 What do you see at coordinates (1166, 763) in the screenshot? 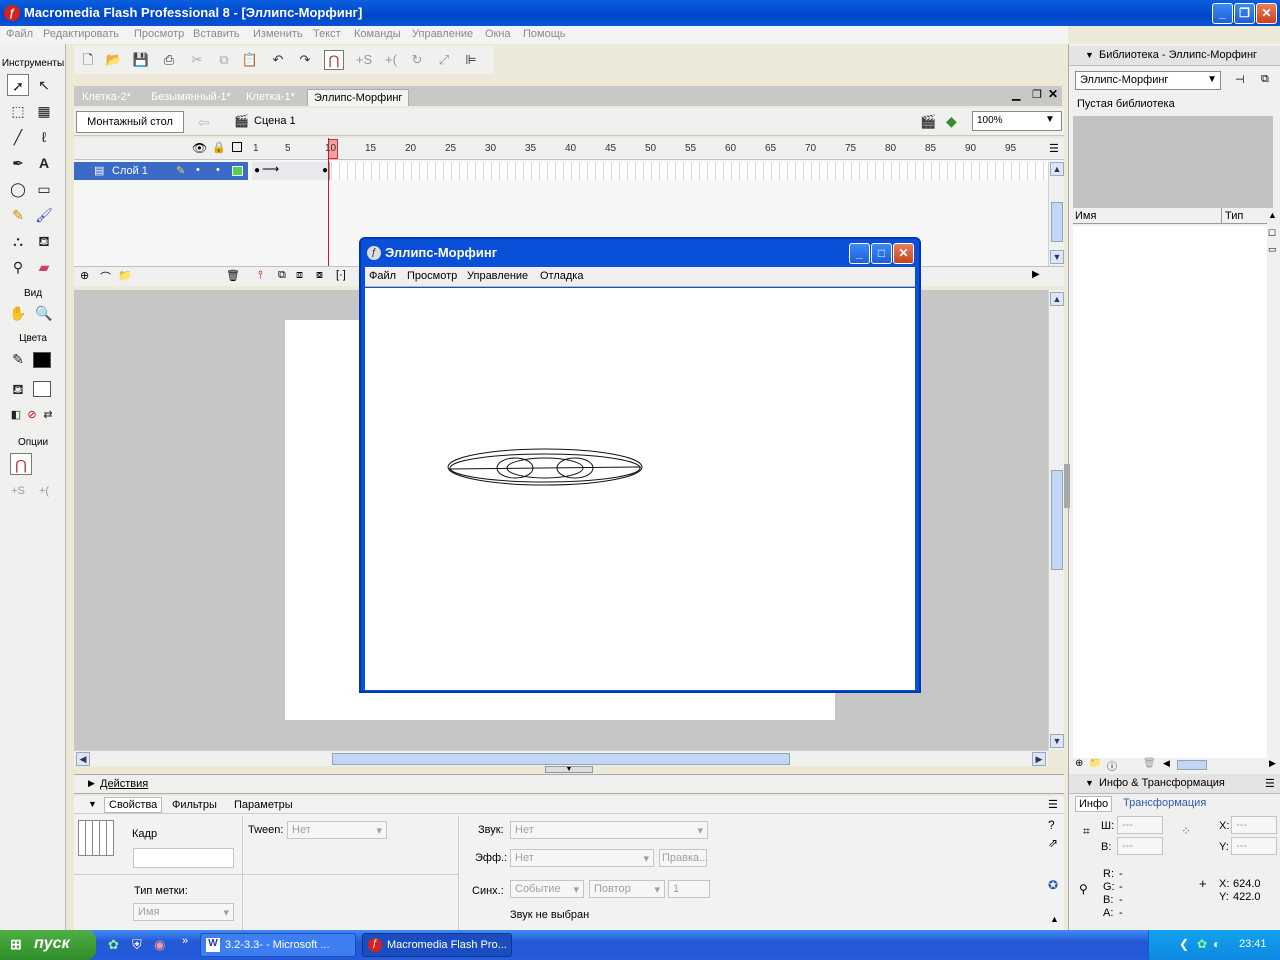
I see `scroll-left-icon: ◀` at bounding box center [1166, 763].